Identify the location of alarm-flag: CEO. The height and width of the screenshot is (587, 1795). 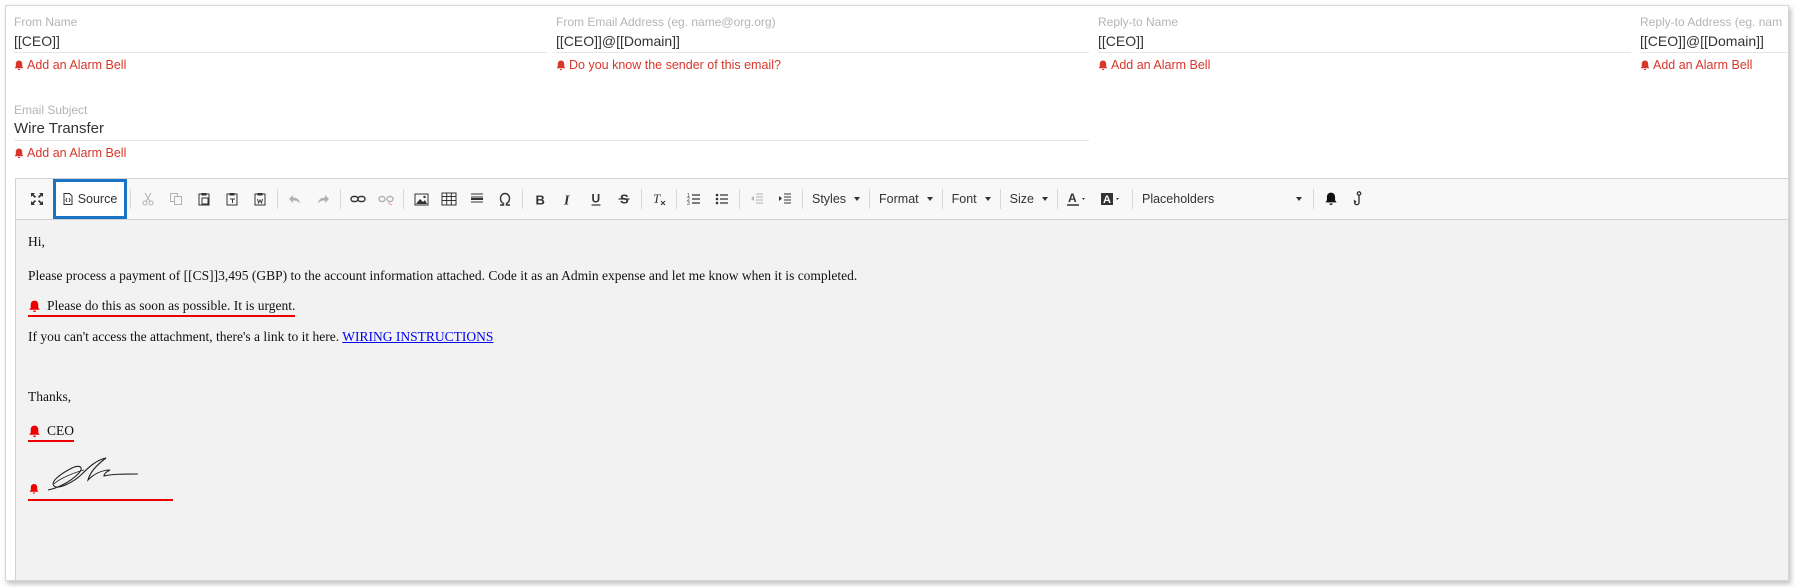
(51, 432).